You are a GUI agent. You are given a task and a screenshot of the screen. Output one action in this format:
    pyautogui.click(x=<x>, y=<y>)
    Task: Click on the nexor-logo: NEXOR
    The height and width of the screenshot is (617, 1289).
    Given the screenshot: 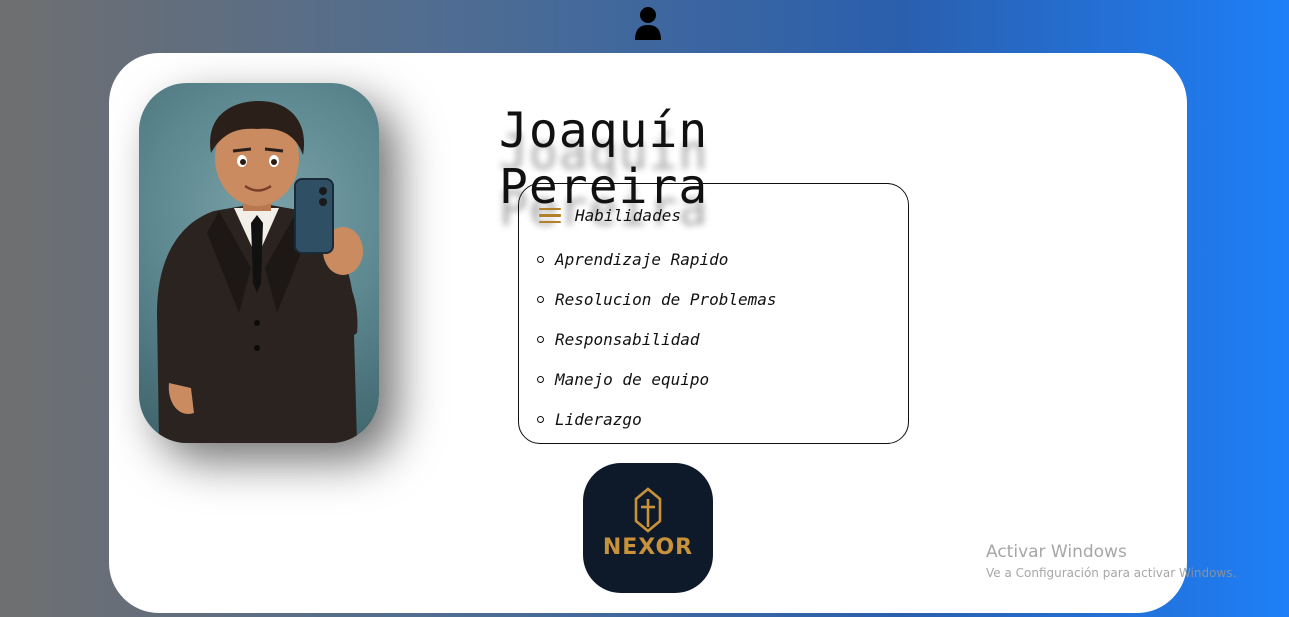 What is the action you would take?
    pyautogui.click(x=648, y=528)
    